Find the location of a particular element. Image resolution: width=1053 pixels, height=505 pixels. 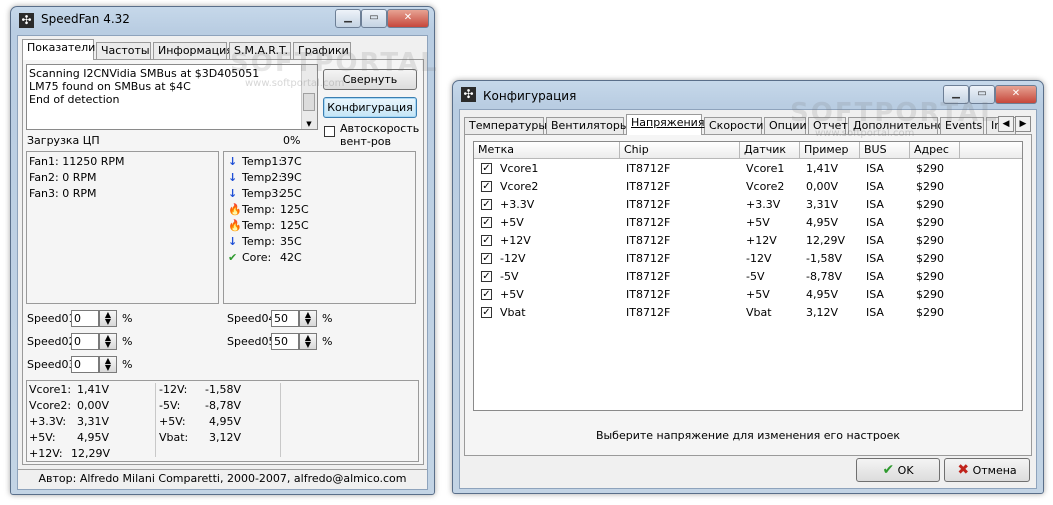

x-icon: ✖ is located at coordinates (963, 470).